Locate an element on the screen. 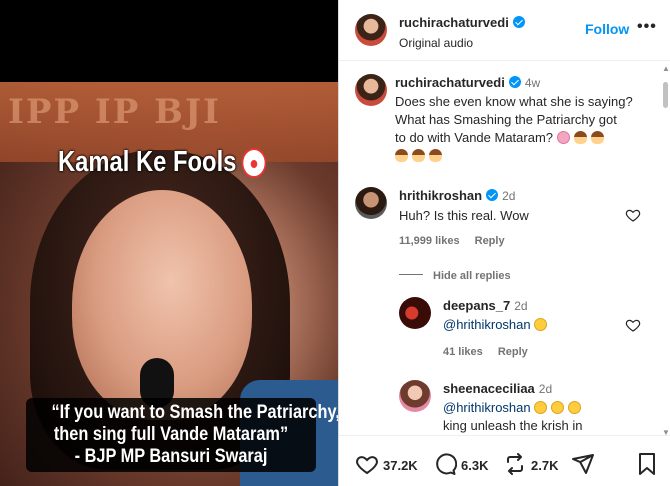 The height and width of the screenshot is (486, 670). reply-meta: 41 likes Reply is located at coordinates (538, 352).